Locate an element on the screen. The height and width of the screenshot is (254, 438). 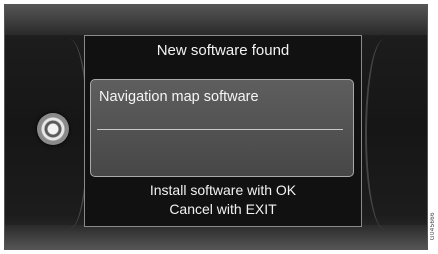
list-item-navigation-map-software: Navigation map software is located at coordinates (179, 97).